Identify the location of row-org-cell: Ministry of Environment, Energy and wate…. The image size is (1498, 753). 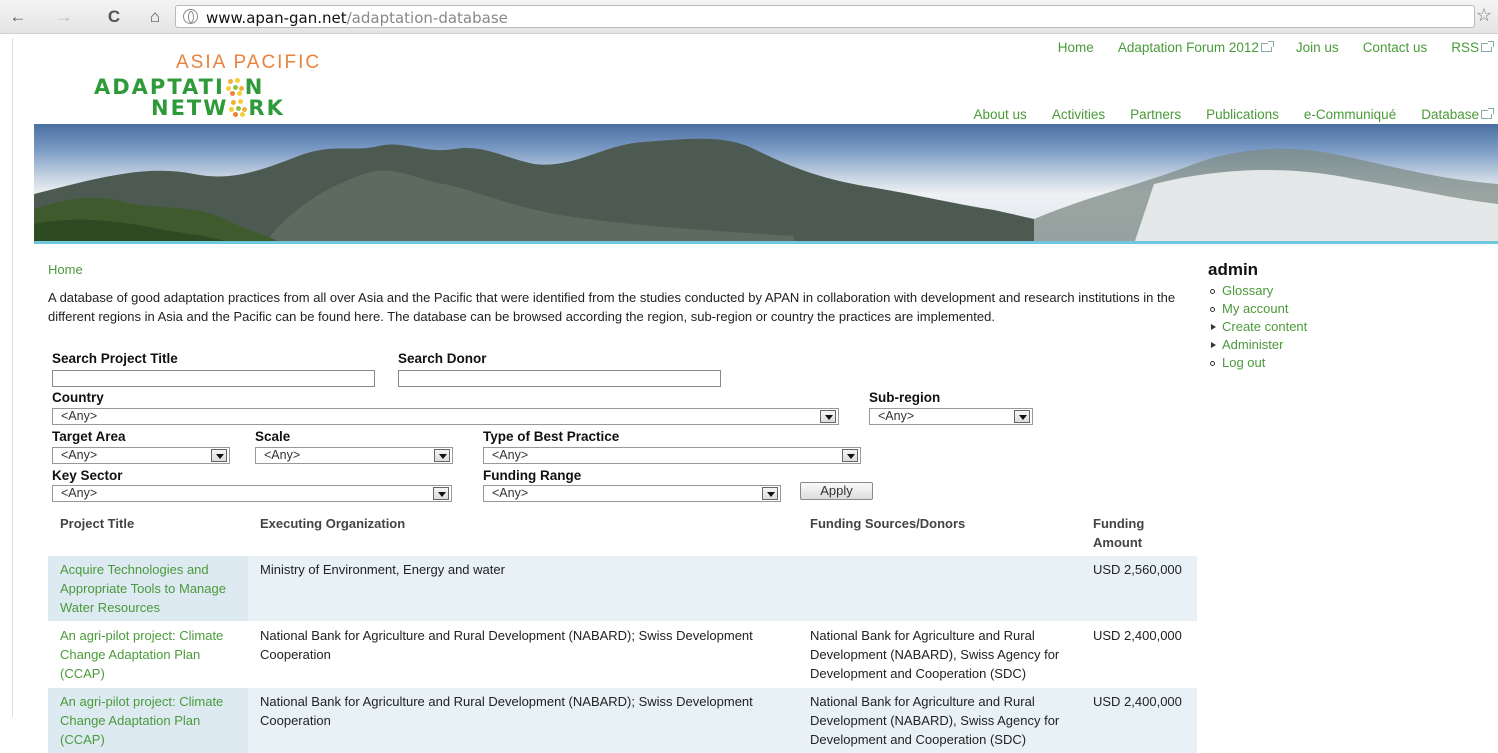
(523, 589).